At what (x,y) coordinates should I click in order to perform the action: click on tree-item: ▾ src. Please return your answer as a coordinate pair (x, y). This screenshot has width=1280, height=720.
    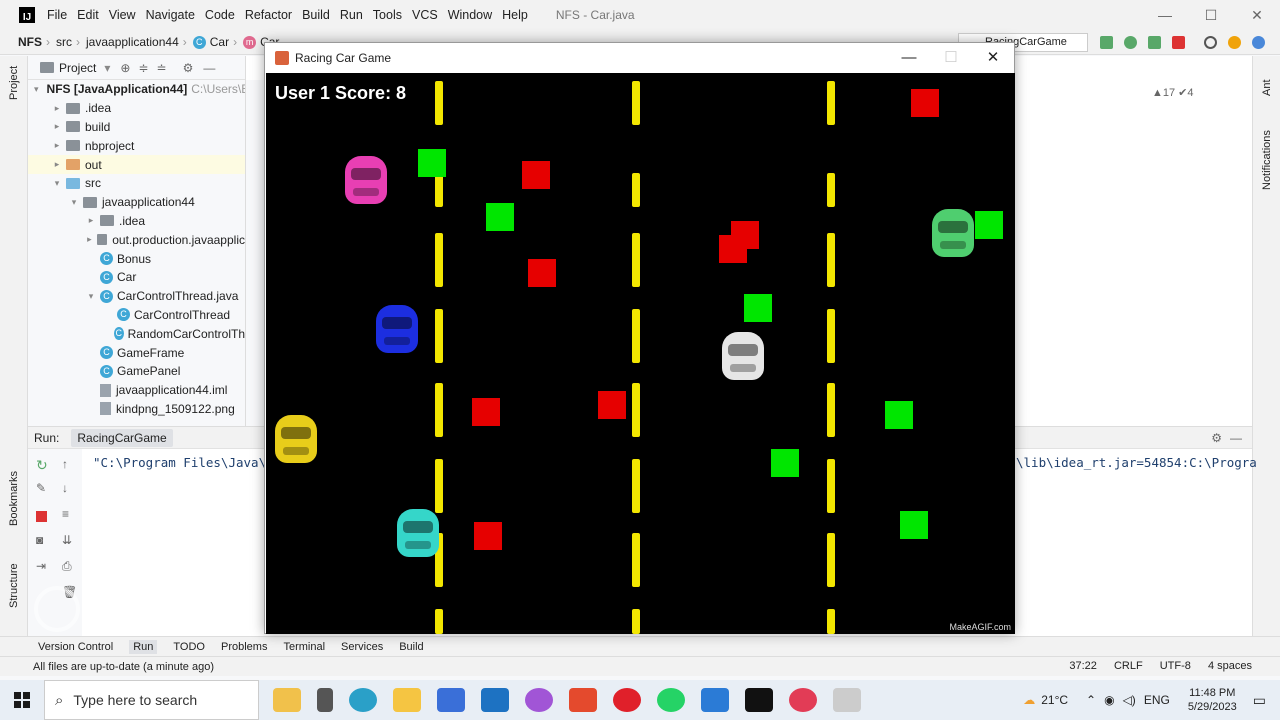
    Looking at the image, I should click on (136, 183).